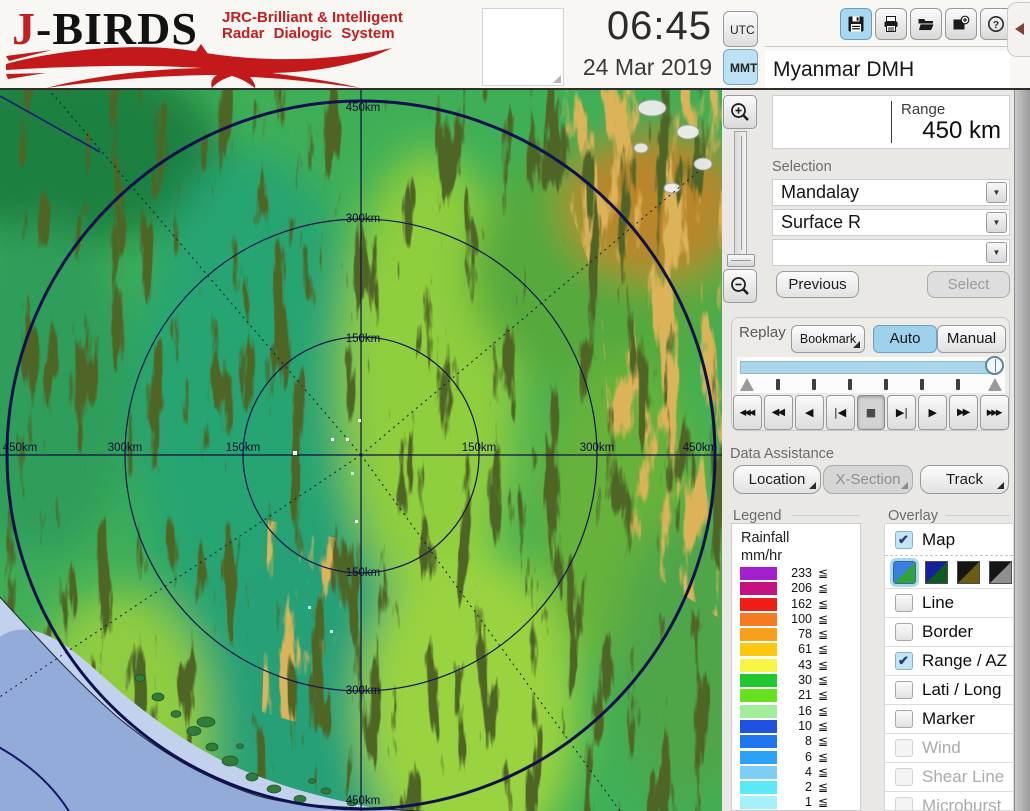  What do you see at coordinates (1018, 29) in the screenshot?
I see `panel-collapse-tab` at bounding box center [1018, 29].